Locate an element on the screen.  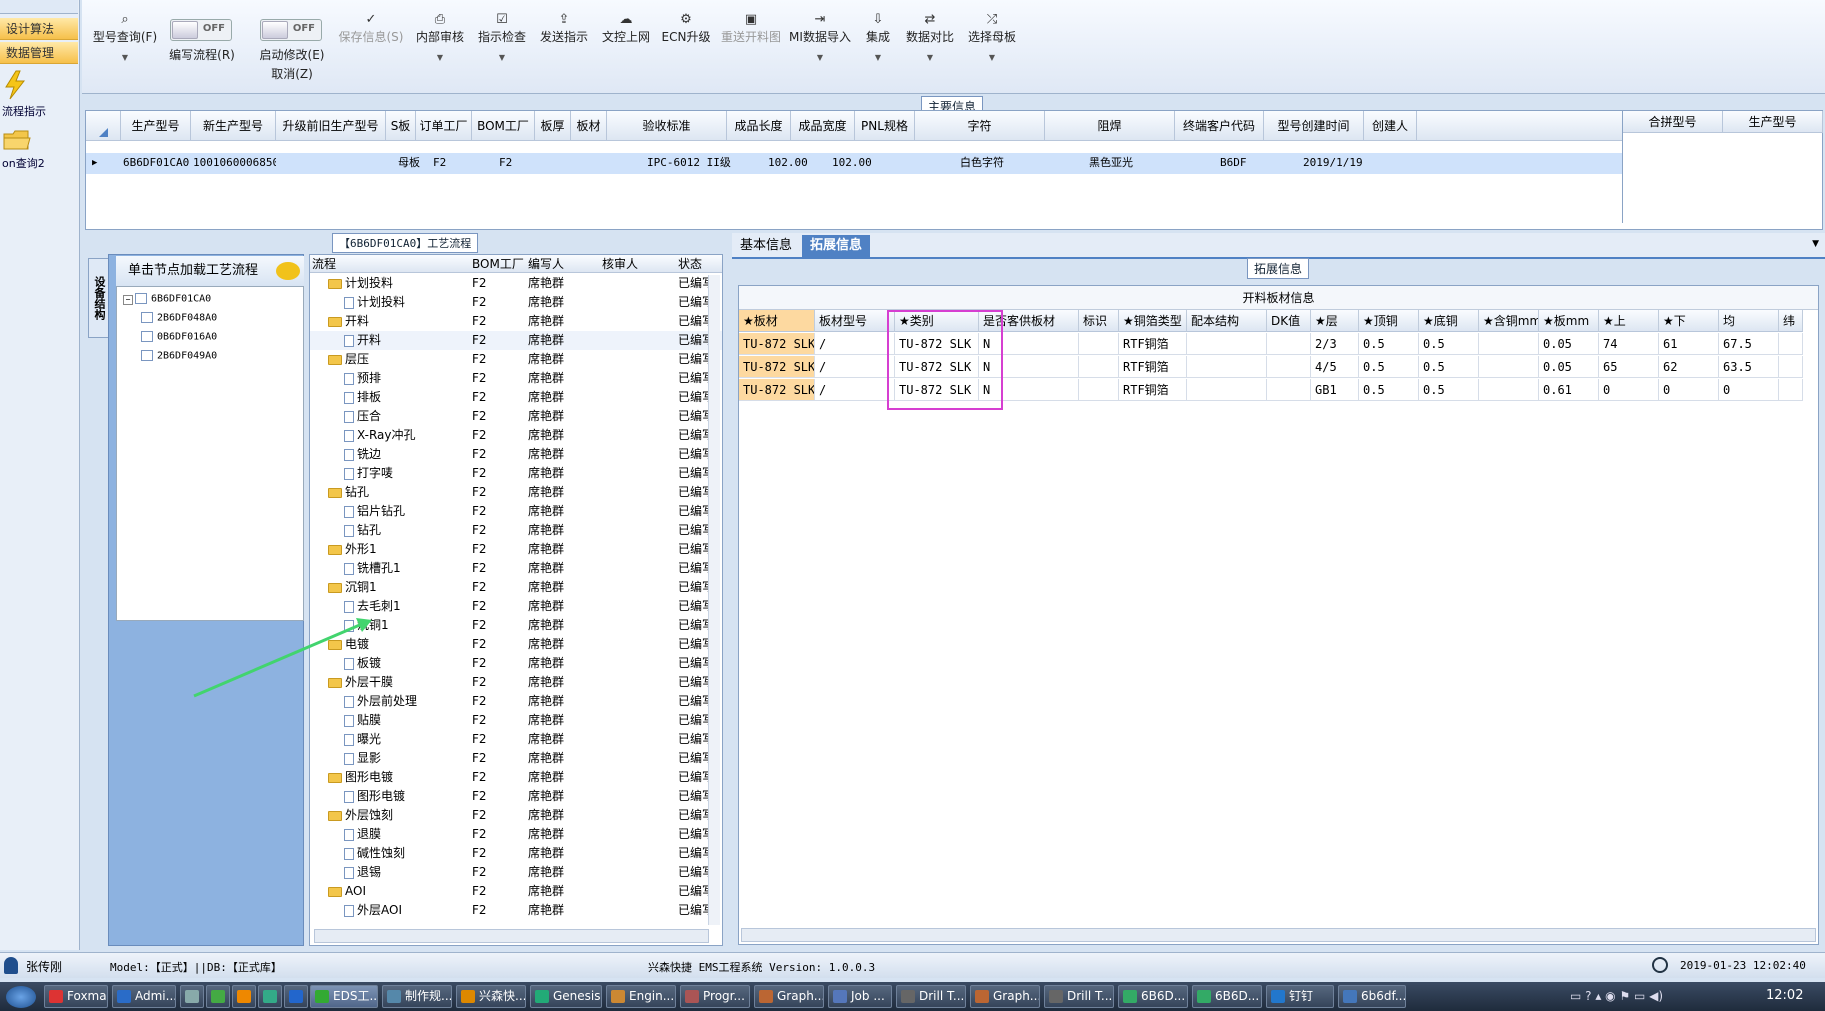
col-header: 阻焊 is located at coordinates (1110, 126).